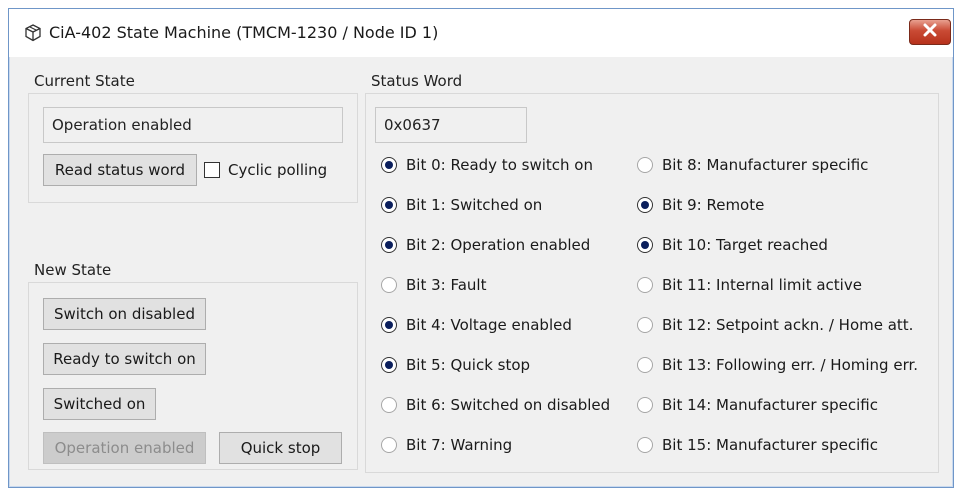 The height and width of the screenshot is (496, 962). Describe the element at coordinates (645, 405) in the screenshot. I see `status-bit-14-indicator` at that location.